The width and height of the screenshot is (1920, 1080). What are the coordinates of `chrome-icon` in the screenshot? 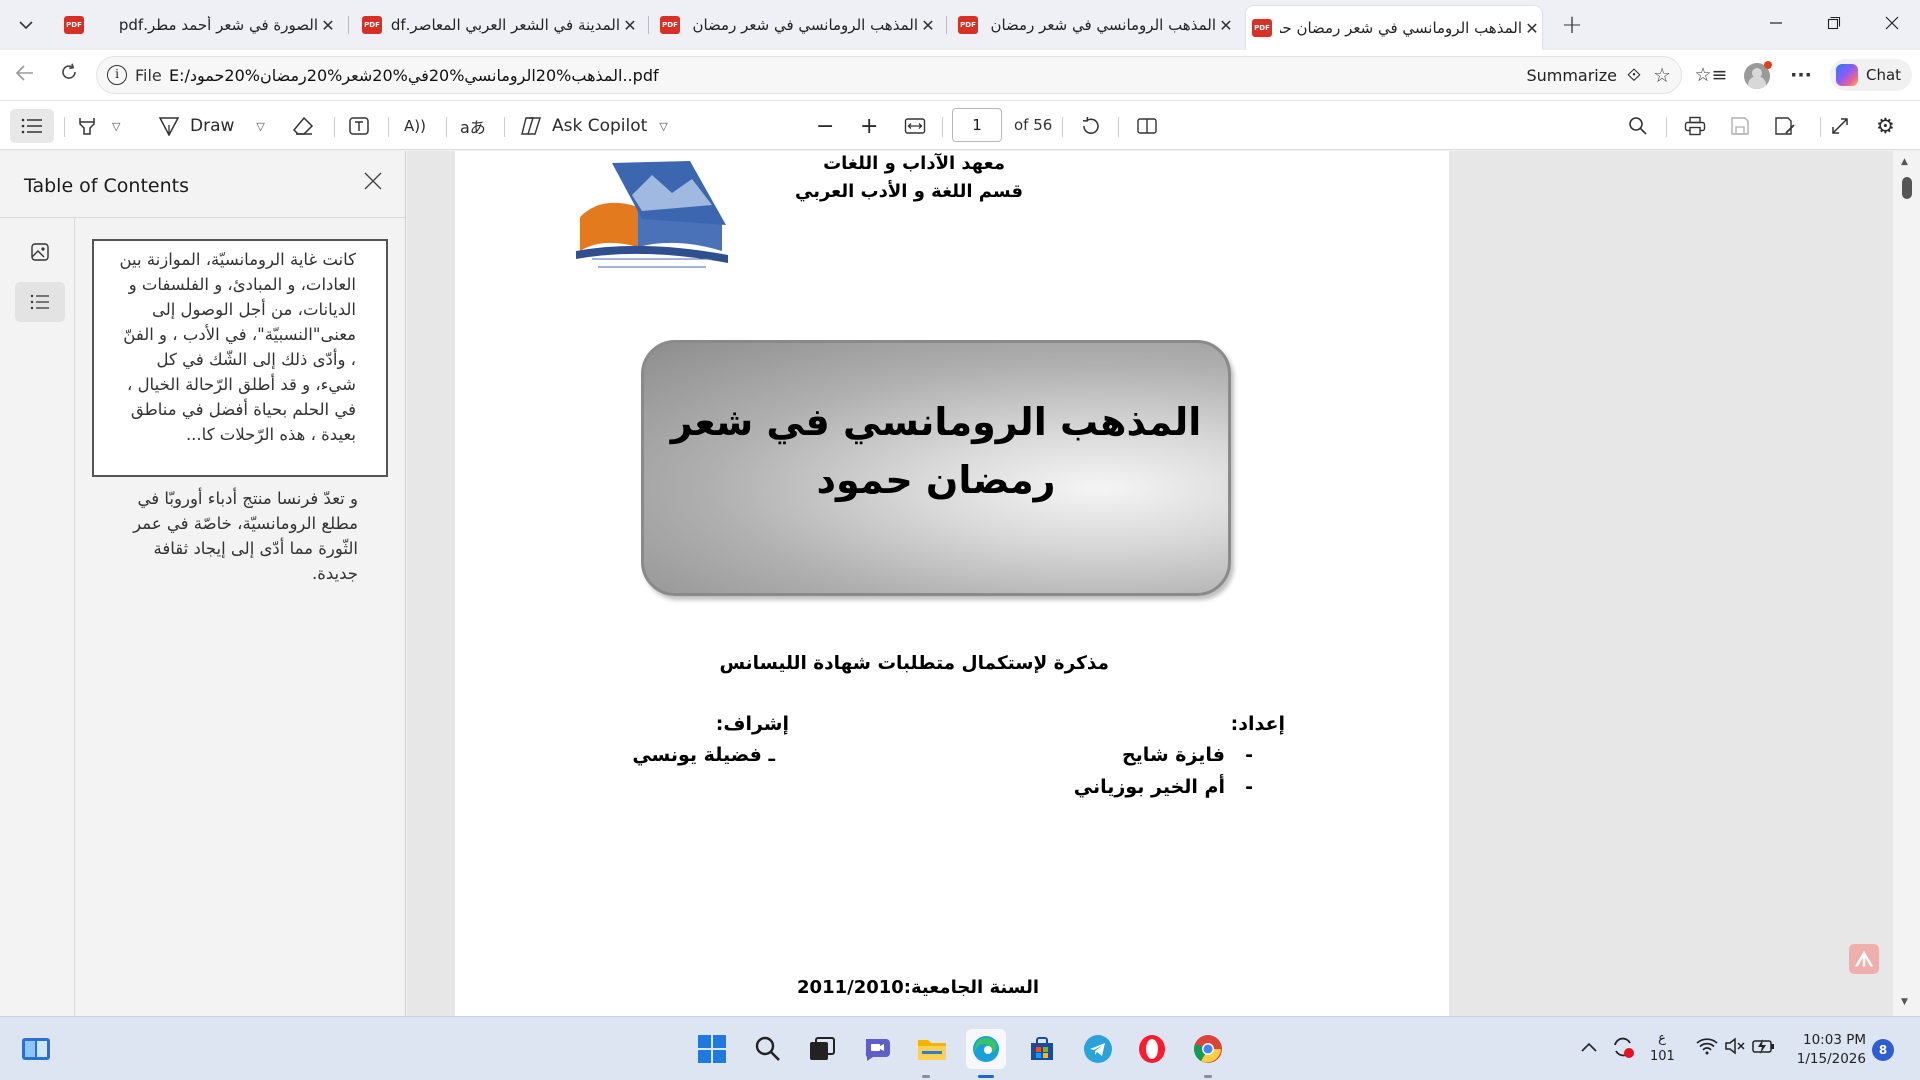 It's located at (1208, 1049).